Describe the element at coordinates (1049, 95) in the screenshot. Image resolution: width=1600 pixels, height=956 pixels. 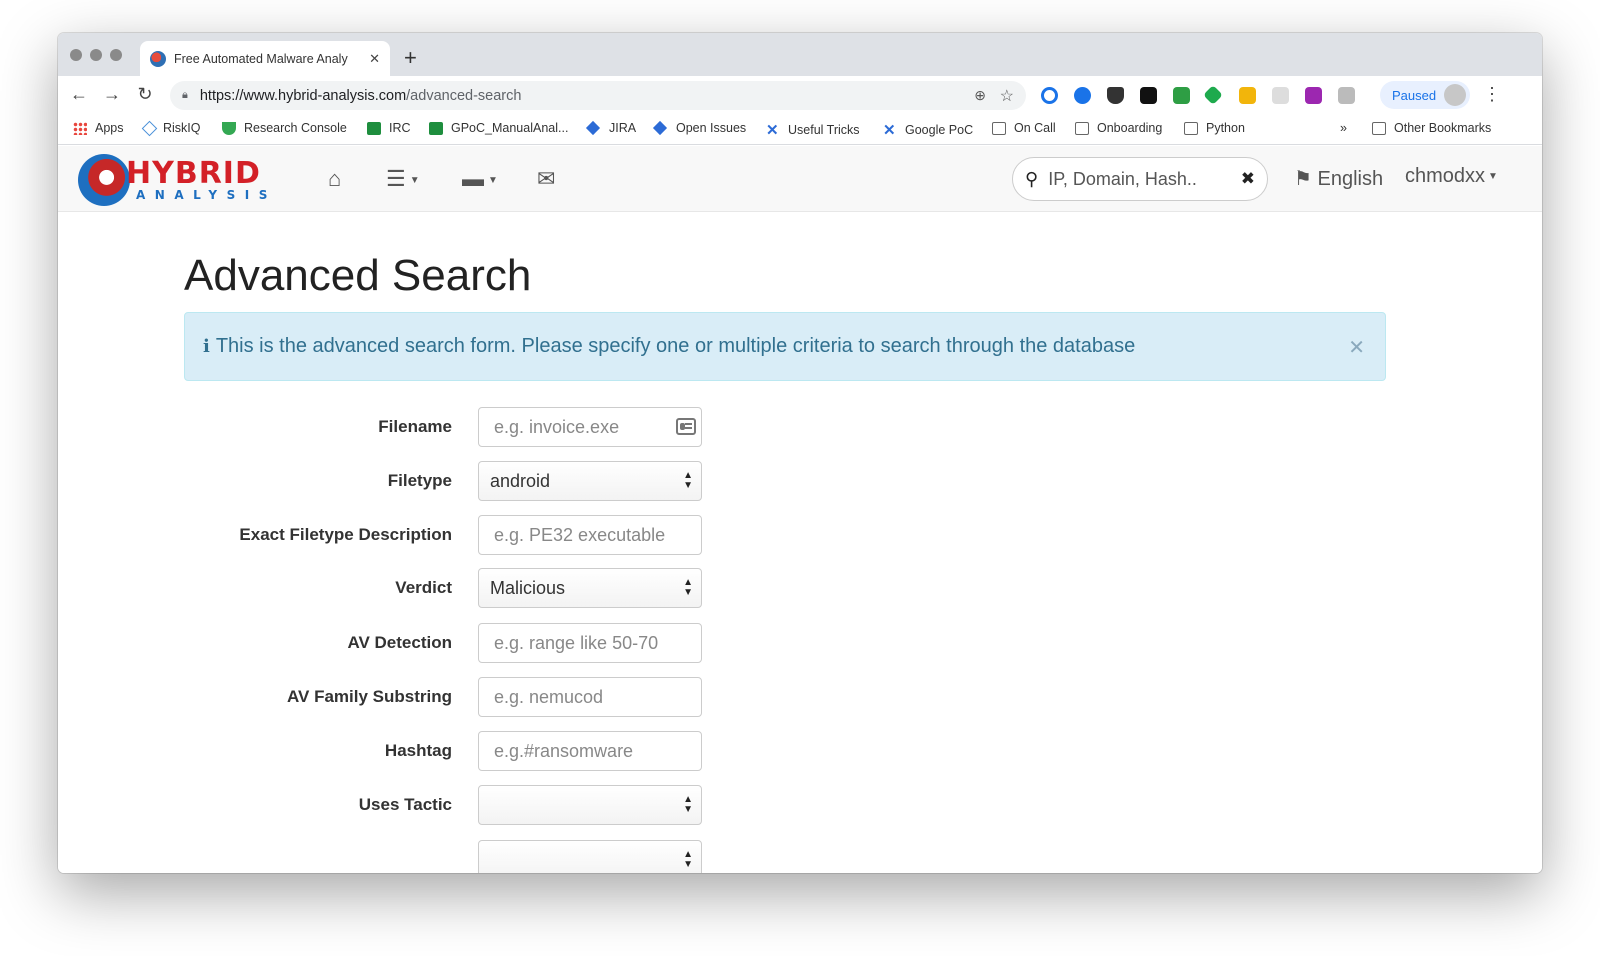
I see `extension-circle-icon` at that location.